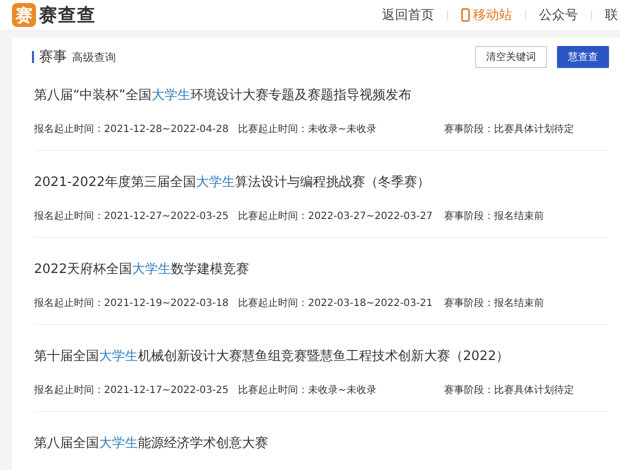 The image size is (620, 470). What do you see at coordinates (336, 216) in the screenshot?
I see `contest-period: 比赛起止时间：2022-03-27~2022-03-27` at bounding box center [336, 216].